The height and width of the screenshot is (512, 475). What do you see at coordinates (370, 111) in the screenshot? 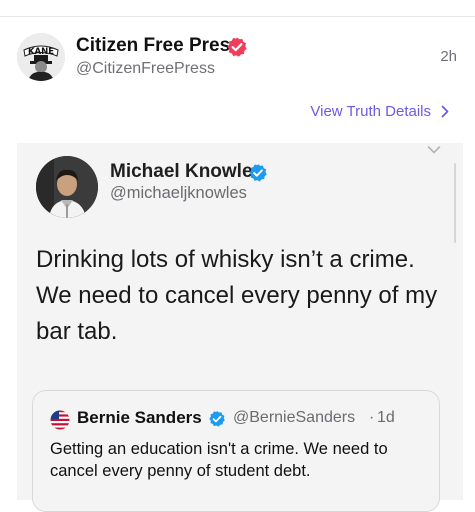
I see `view-truth-details-label: View Truth Details` at bounding box center [370, 111].